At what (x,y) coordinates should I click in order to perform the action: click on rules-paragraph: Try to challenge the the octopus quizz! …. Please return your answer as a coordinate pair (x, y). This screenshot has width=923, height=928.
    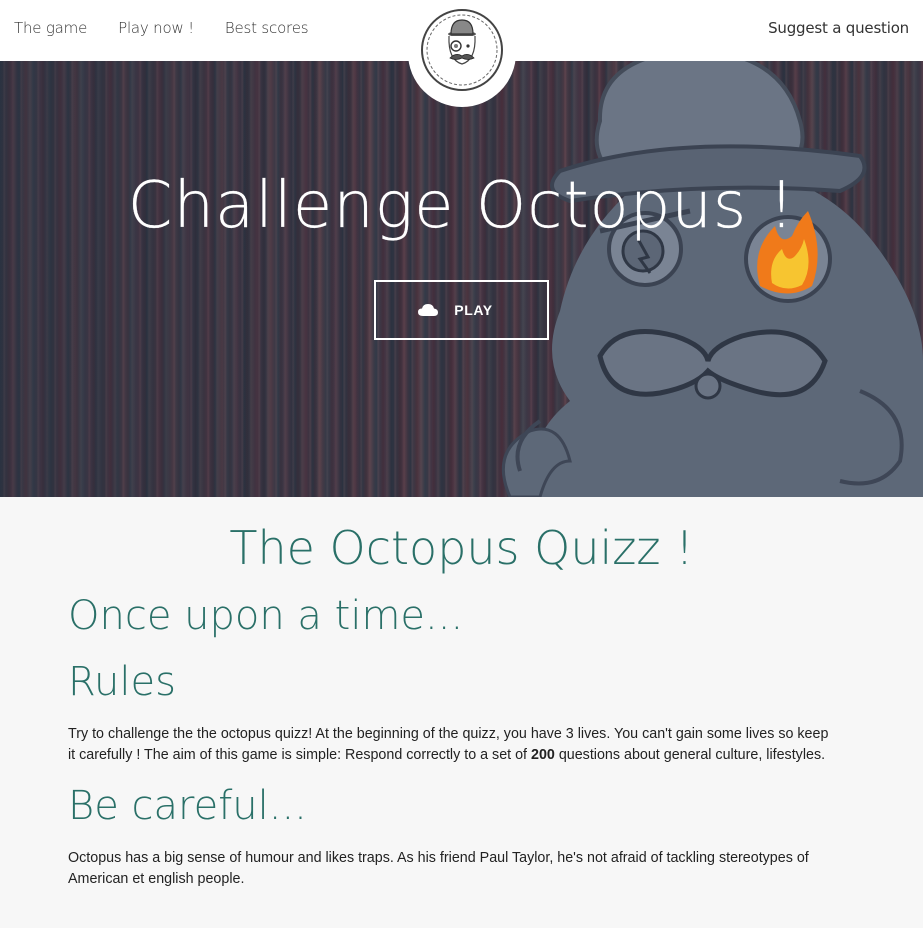
    Looking at the image, I should click on (453, 745).